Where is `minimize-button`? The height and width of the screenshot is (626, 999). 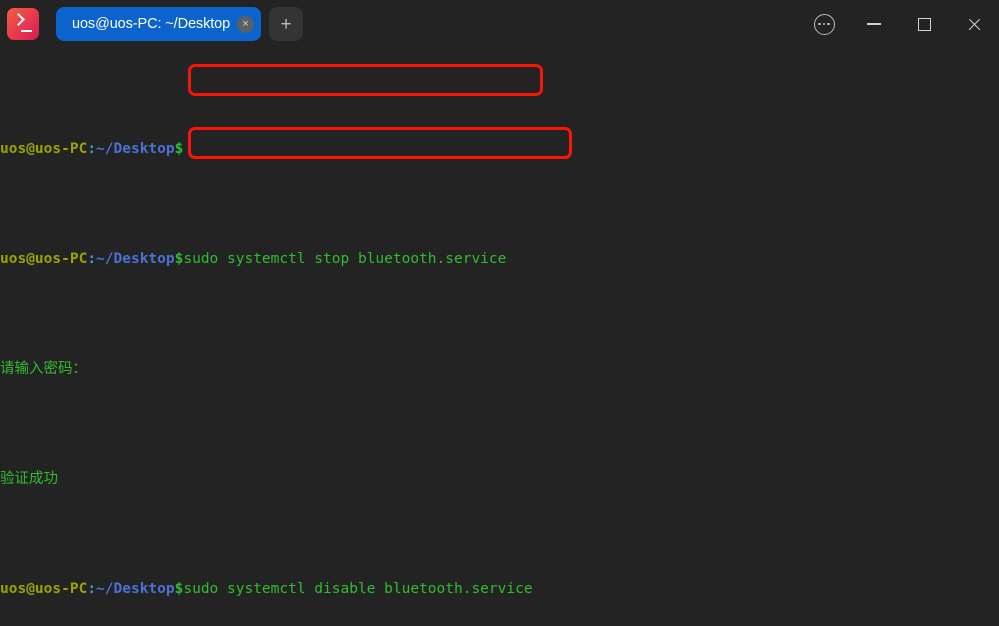
minimize-button is located at coordinates (874, 24).